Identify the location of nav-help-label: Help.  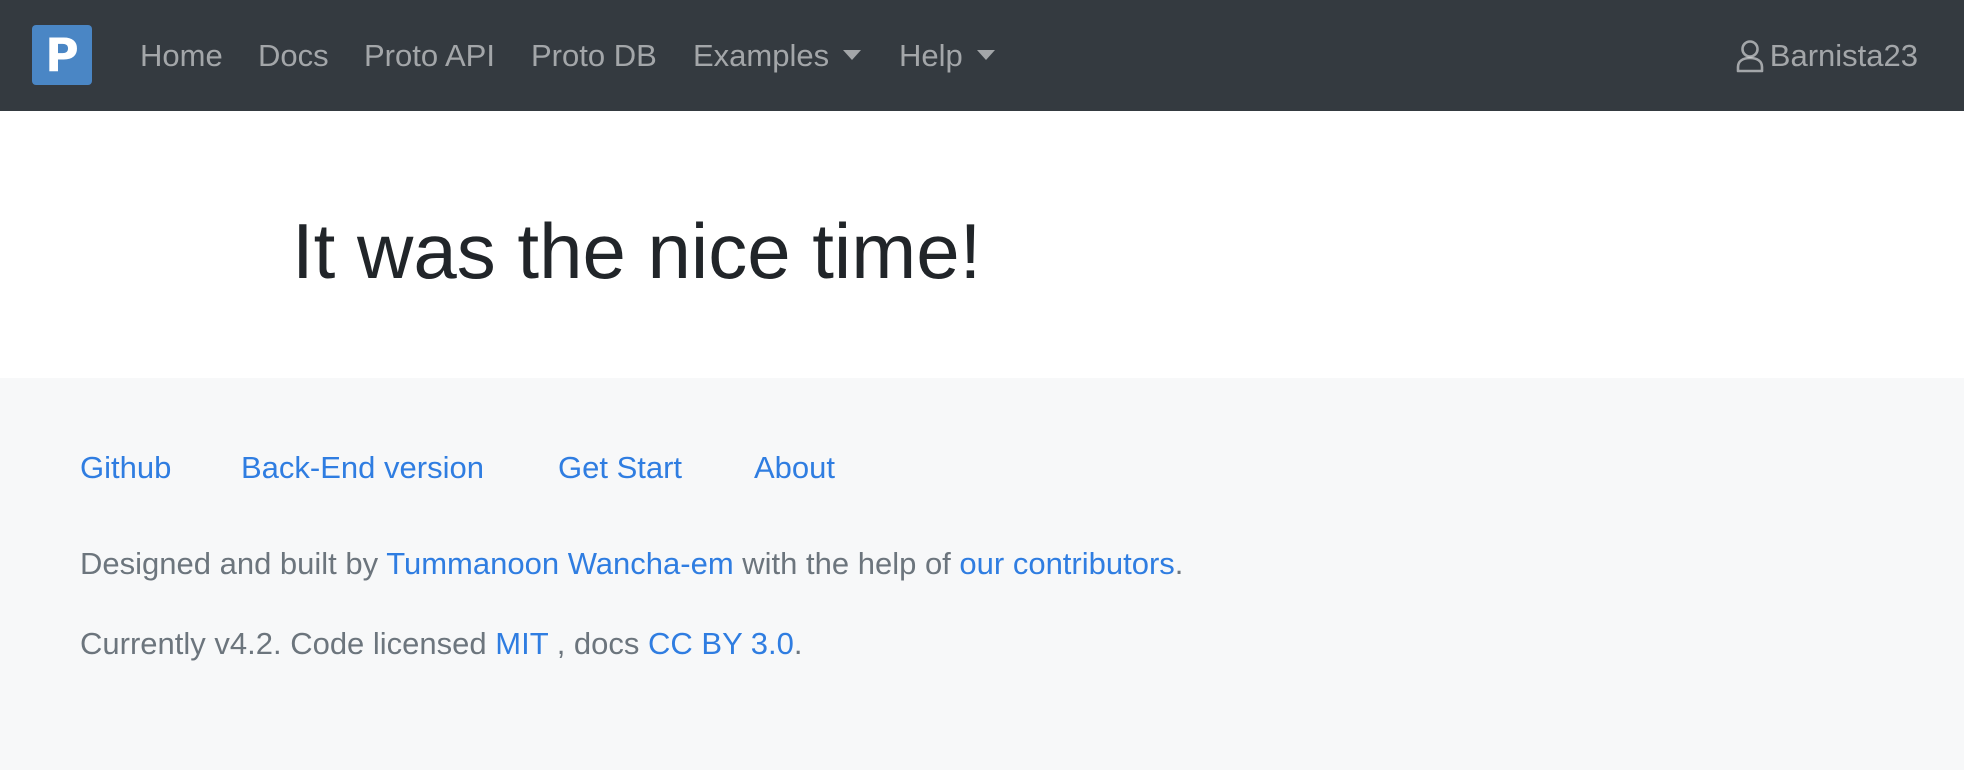
(931, 55).